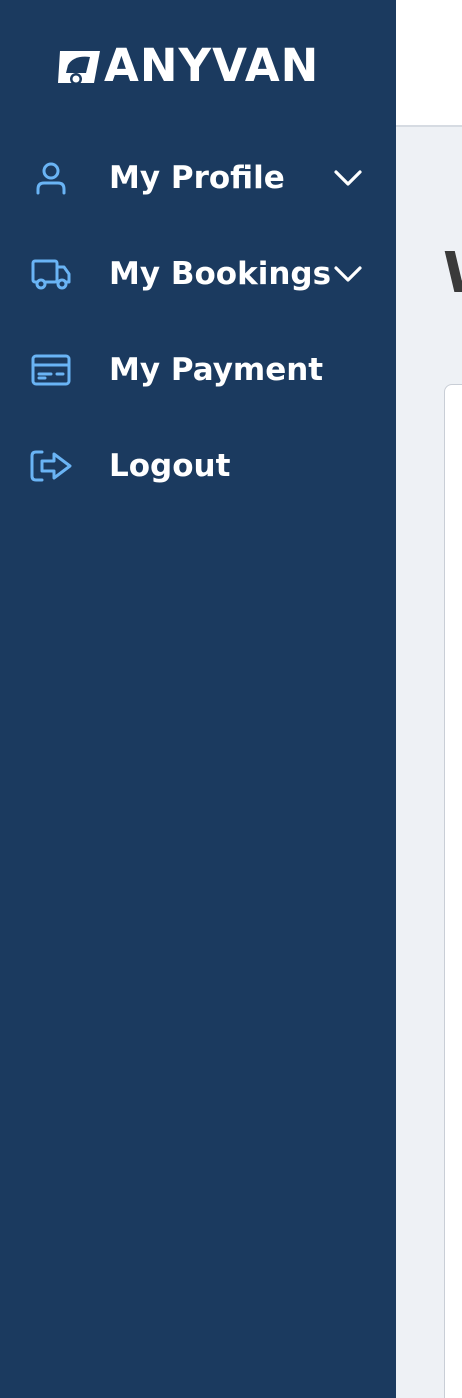  I want to click on sidebar-item-my-bookings: My Bookings, so click(198, 274).